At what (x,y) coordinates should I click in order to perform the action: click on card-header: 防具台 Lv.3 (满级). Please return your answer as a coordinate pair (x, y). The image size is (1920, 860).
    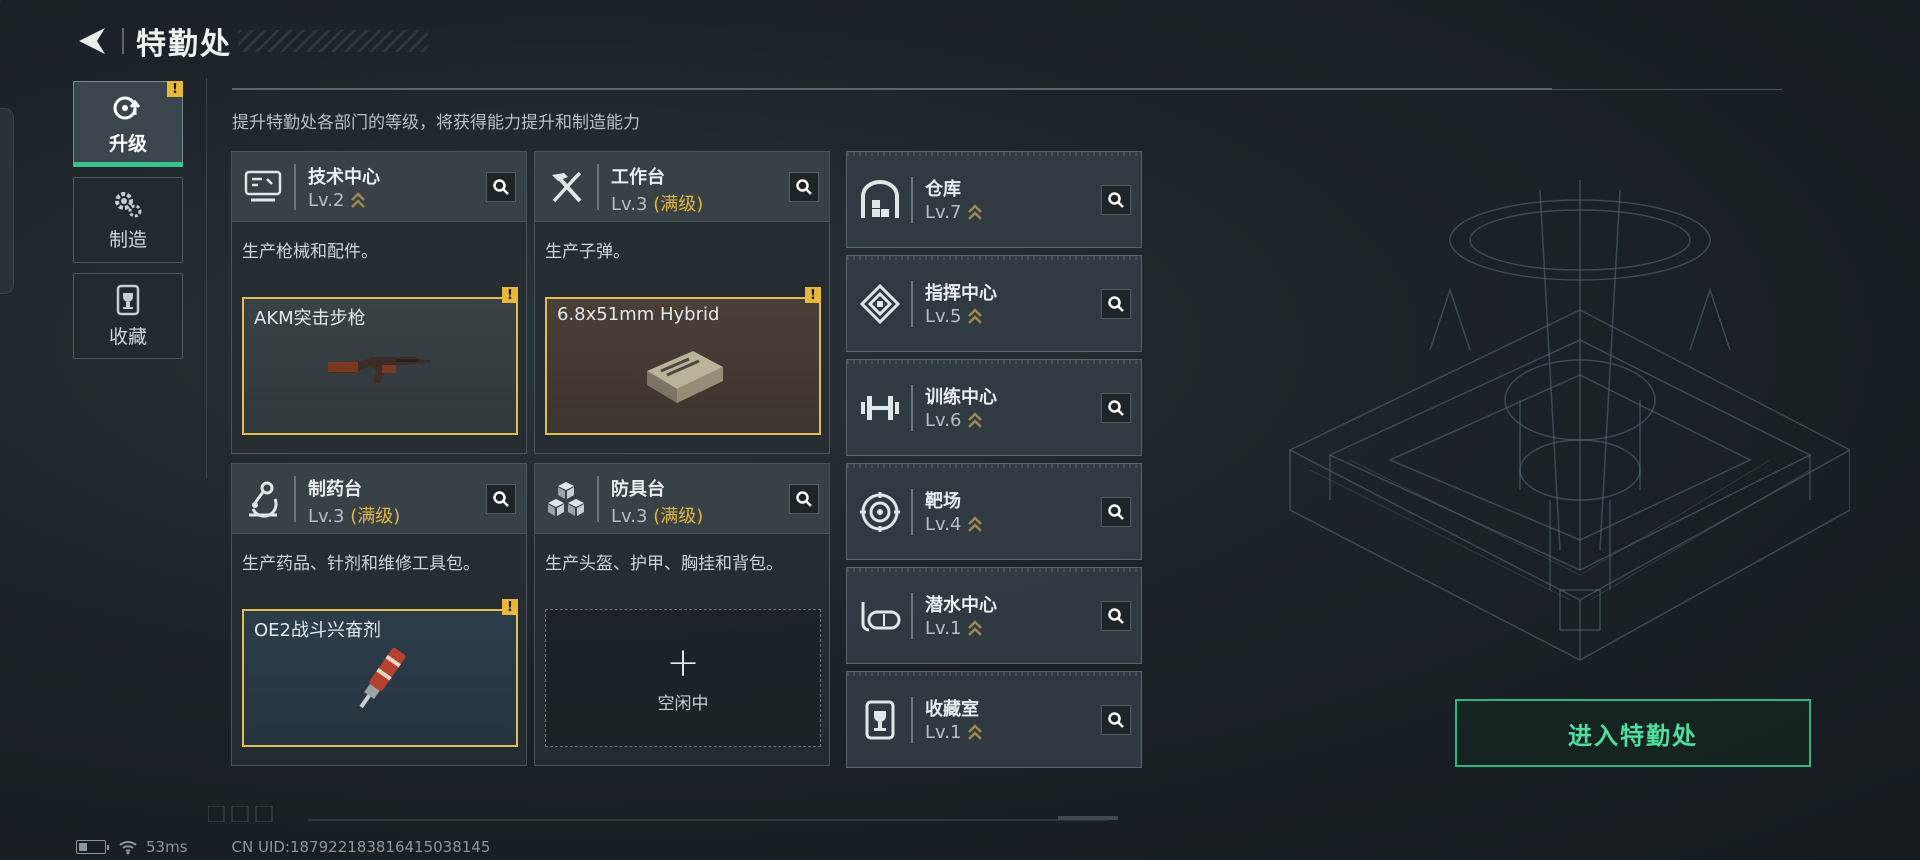
    Looking at the image, I should click on (682, 499).